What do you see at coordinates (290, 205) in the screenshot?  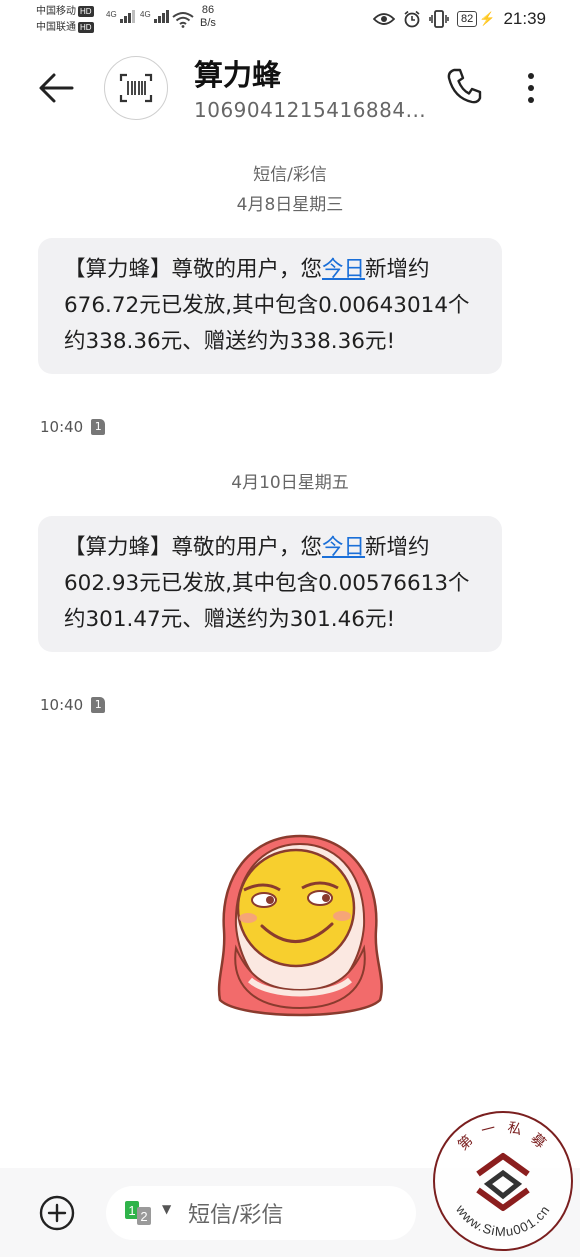 I see `date-divider: 4月8日星期三` at bounding box center [290, 205].